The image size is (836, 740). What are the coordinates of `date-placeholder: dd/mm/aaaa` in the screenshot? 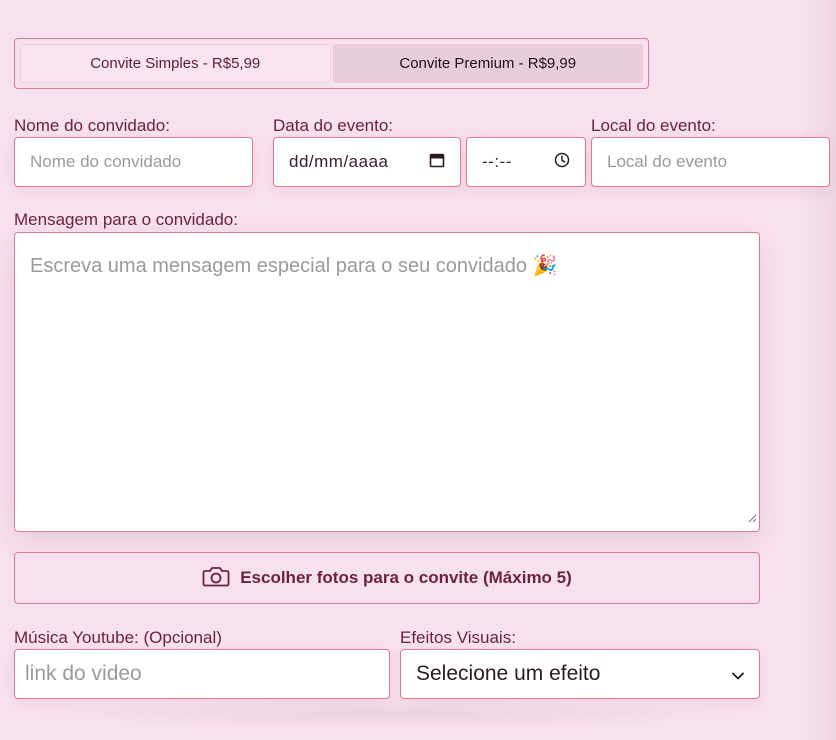 It's located at (339, 161).